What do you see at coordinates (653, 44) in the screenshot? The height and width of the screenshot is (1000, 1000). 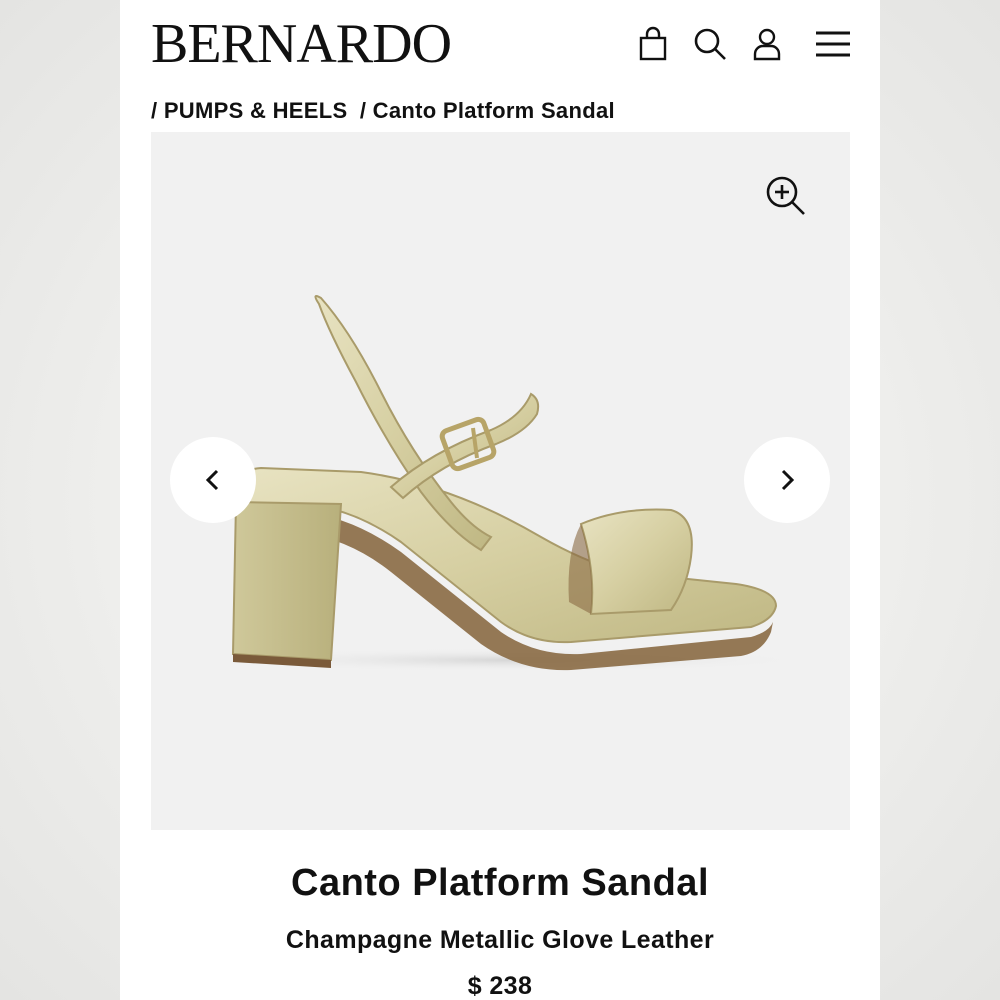 I see `bag-icon` at bounding box center [653, 44].